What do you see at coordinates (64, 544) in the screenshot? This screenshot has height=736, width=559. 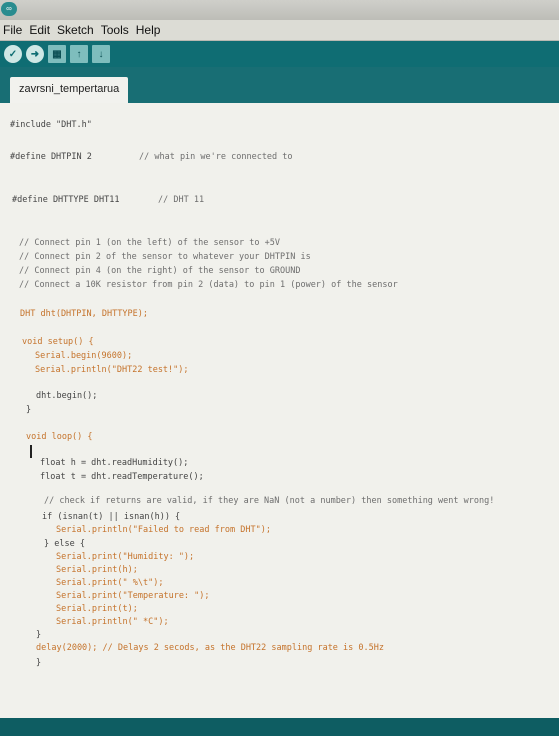 I see `code-line: } else {` at bounding box center [64, 544].